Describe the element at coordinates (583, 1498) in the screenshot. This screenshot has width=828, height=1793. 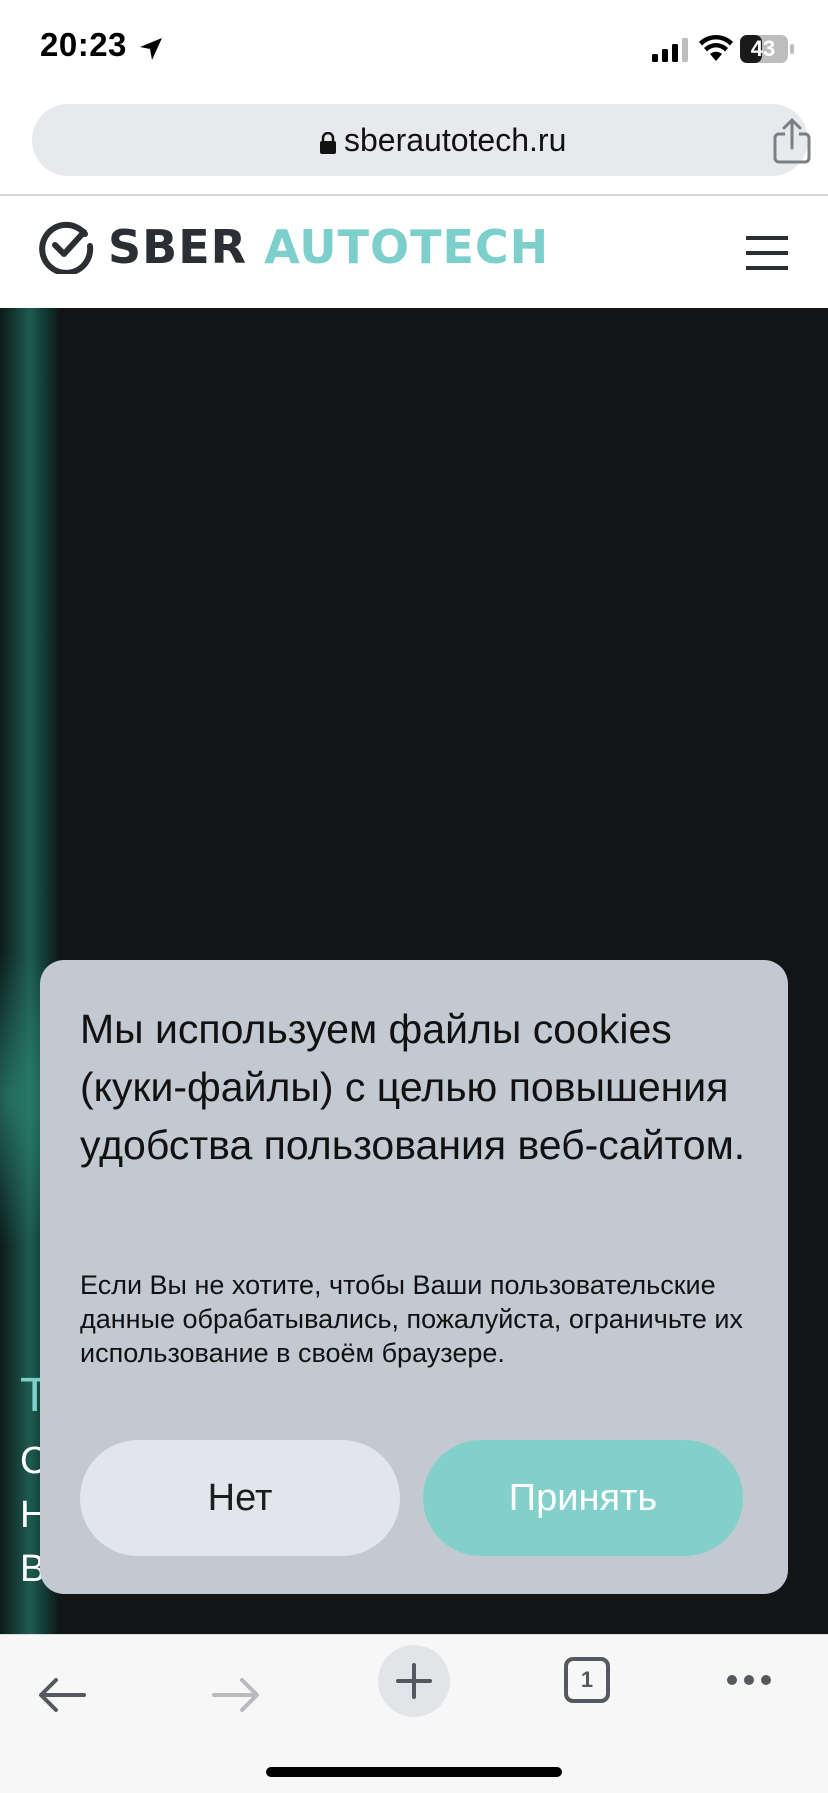
I see `accept-button: Принять` at that location.